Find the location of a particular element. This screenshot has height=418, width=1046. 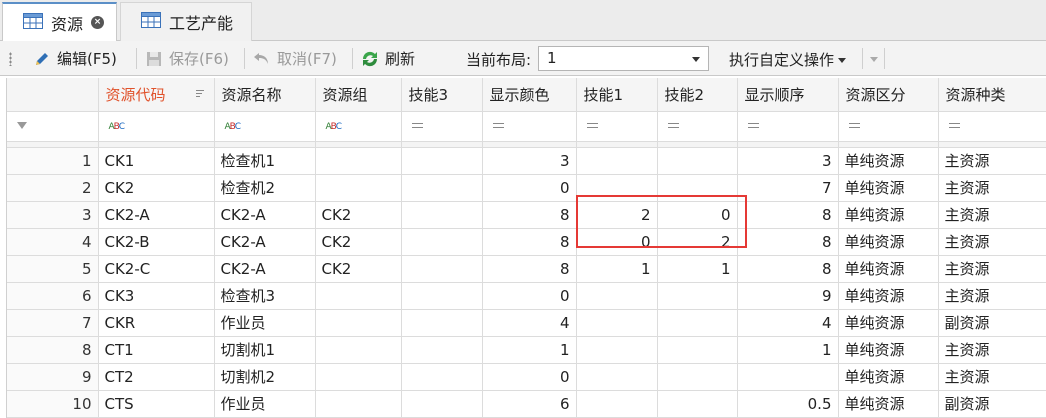

cell-resource-name: 切割机1 is located at coordinates (265, 350).